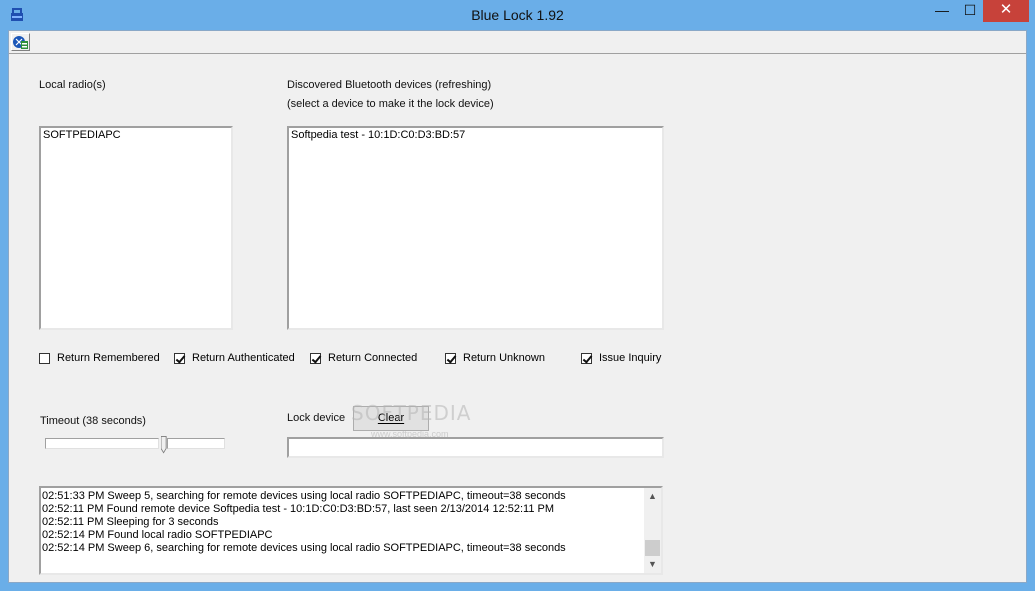 The height and width of the screenshot is (591, 1035). Describe the element at coordinates (652, 496) in the screenshot. I see `scroll-up-icon: ▲` at that location.